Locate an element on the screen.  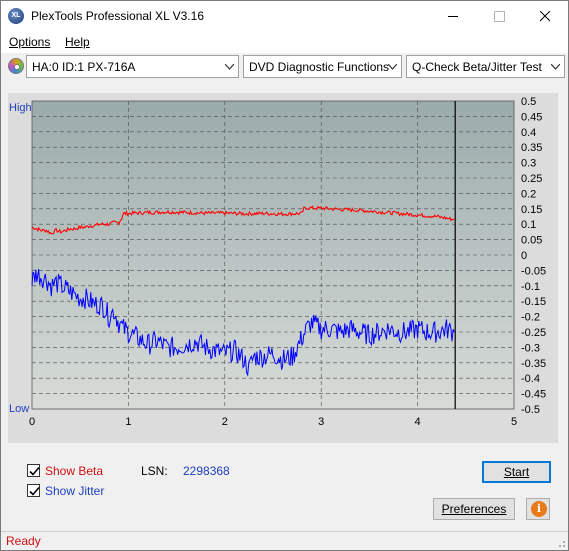
info-icon: i is located at coordinates (539, 509).